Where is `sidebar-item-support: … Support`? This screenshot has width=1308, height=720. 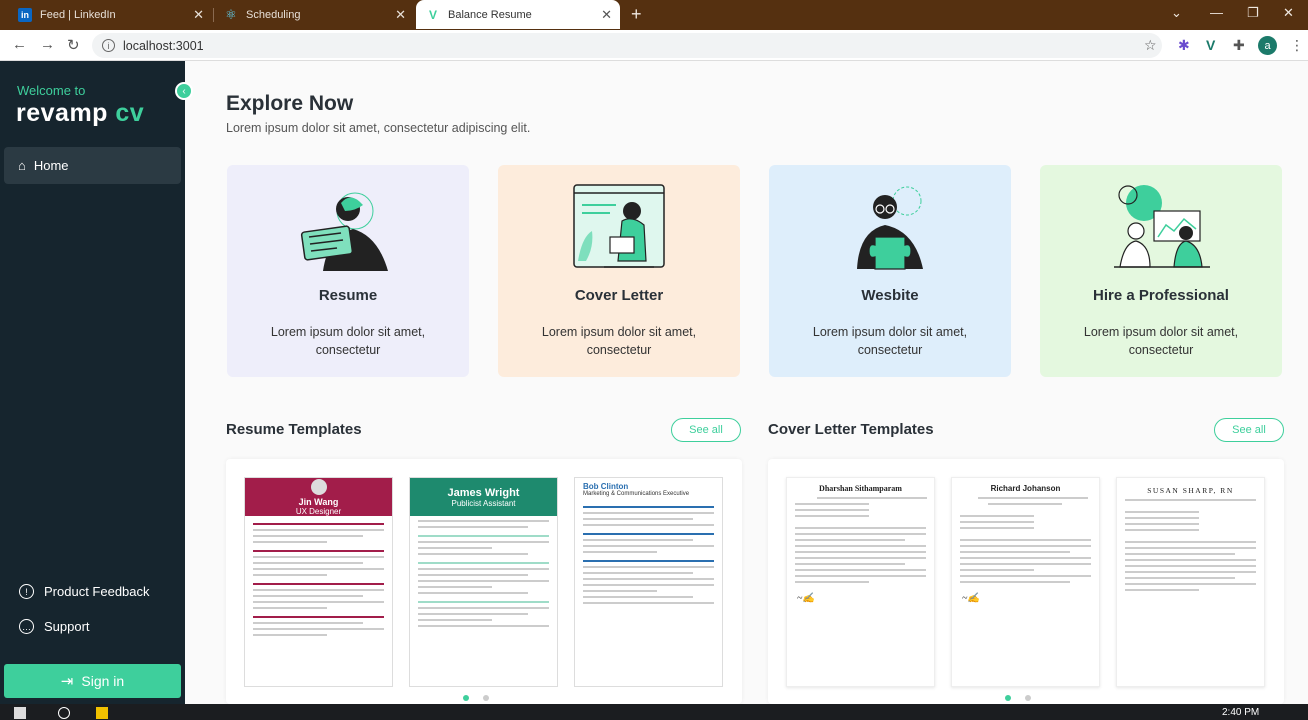
sidebar-item-support: … Support is located at coordinates (54, 626).